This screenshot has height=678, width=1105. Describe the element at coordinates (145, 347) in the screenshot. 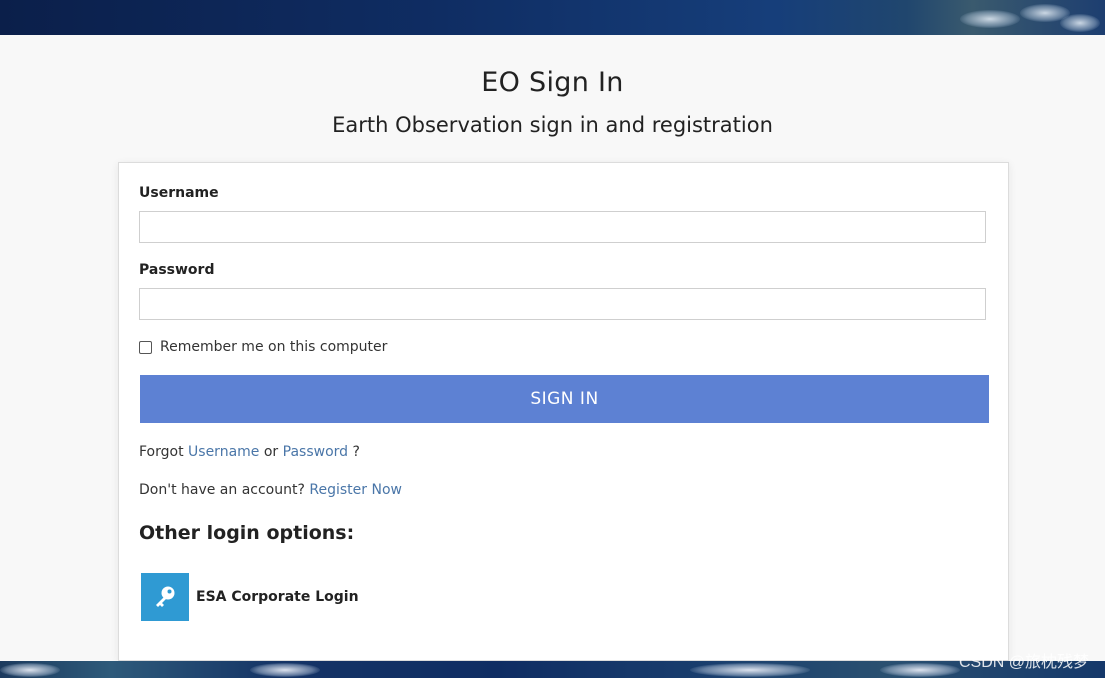

I see `remember-me-checkbox` at that location.